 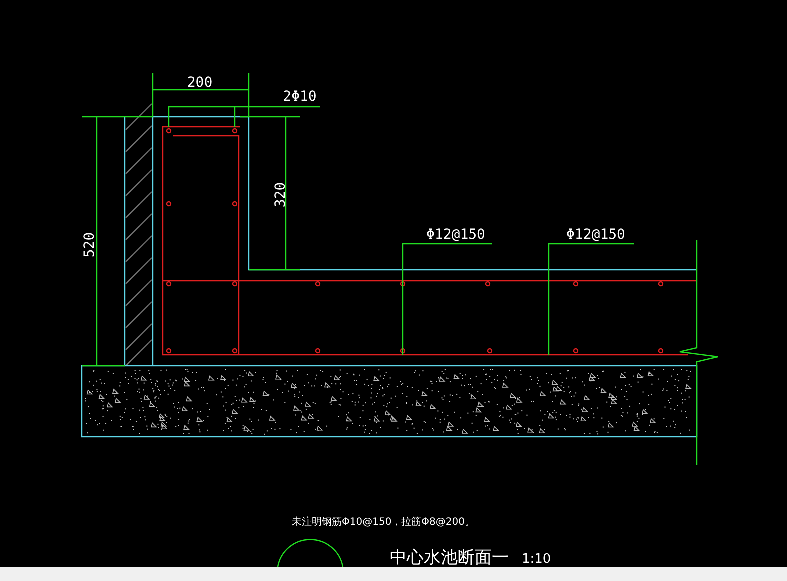 What do you see at coordinates (537, 559) in the screenshot?
I see `scale-label: 1:10` at bounding box center [537, 559].